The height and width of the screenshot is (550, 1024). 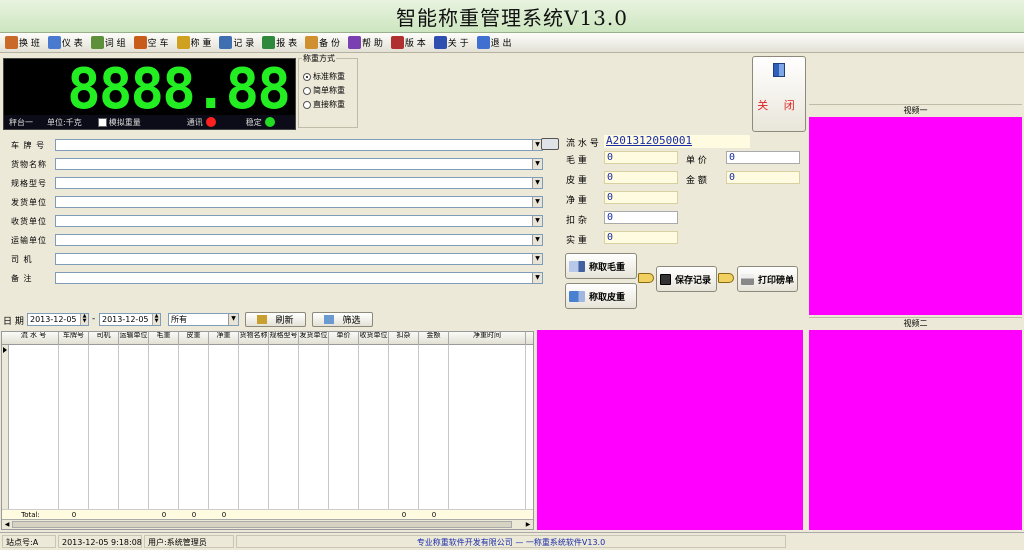 What do you see at coordinates (104, 338) in the screenshot?
I see `column-header: 司机` at bounding box center [104, 338].